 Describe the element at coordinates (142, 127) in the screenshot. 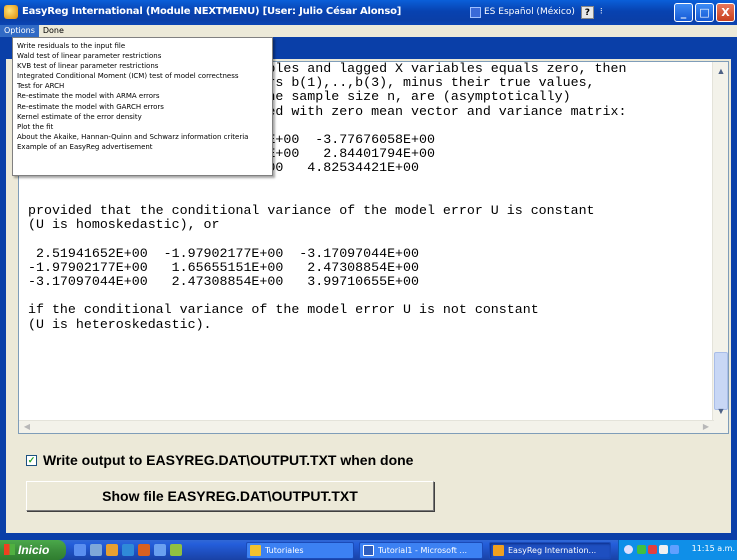

I see `menu-item-plot-fit: Plot the fit` at that location.